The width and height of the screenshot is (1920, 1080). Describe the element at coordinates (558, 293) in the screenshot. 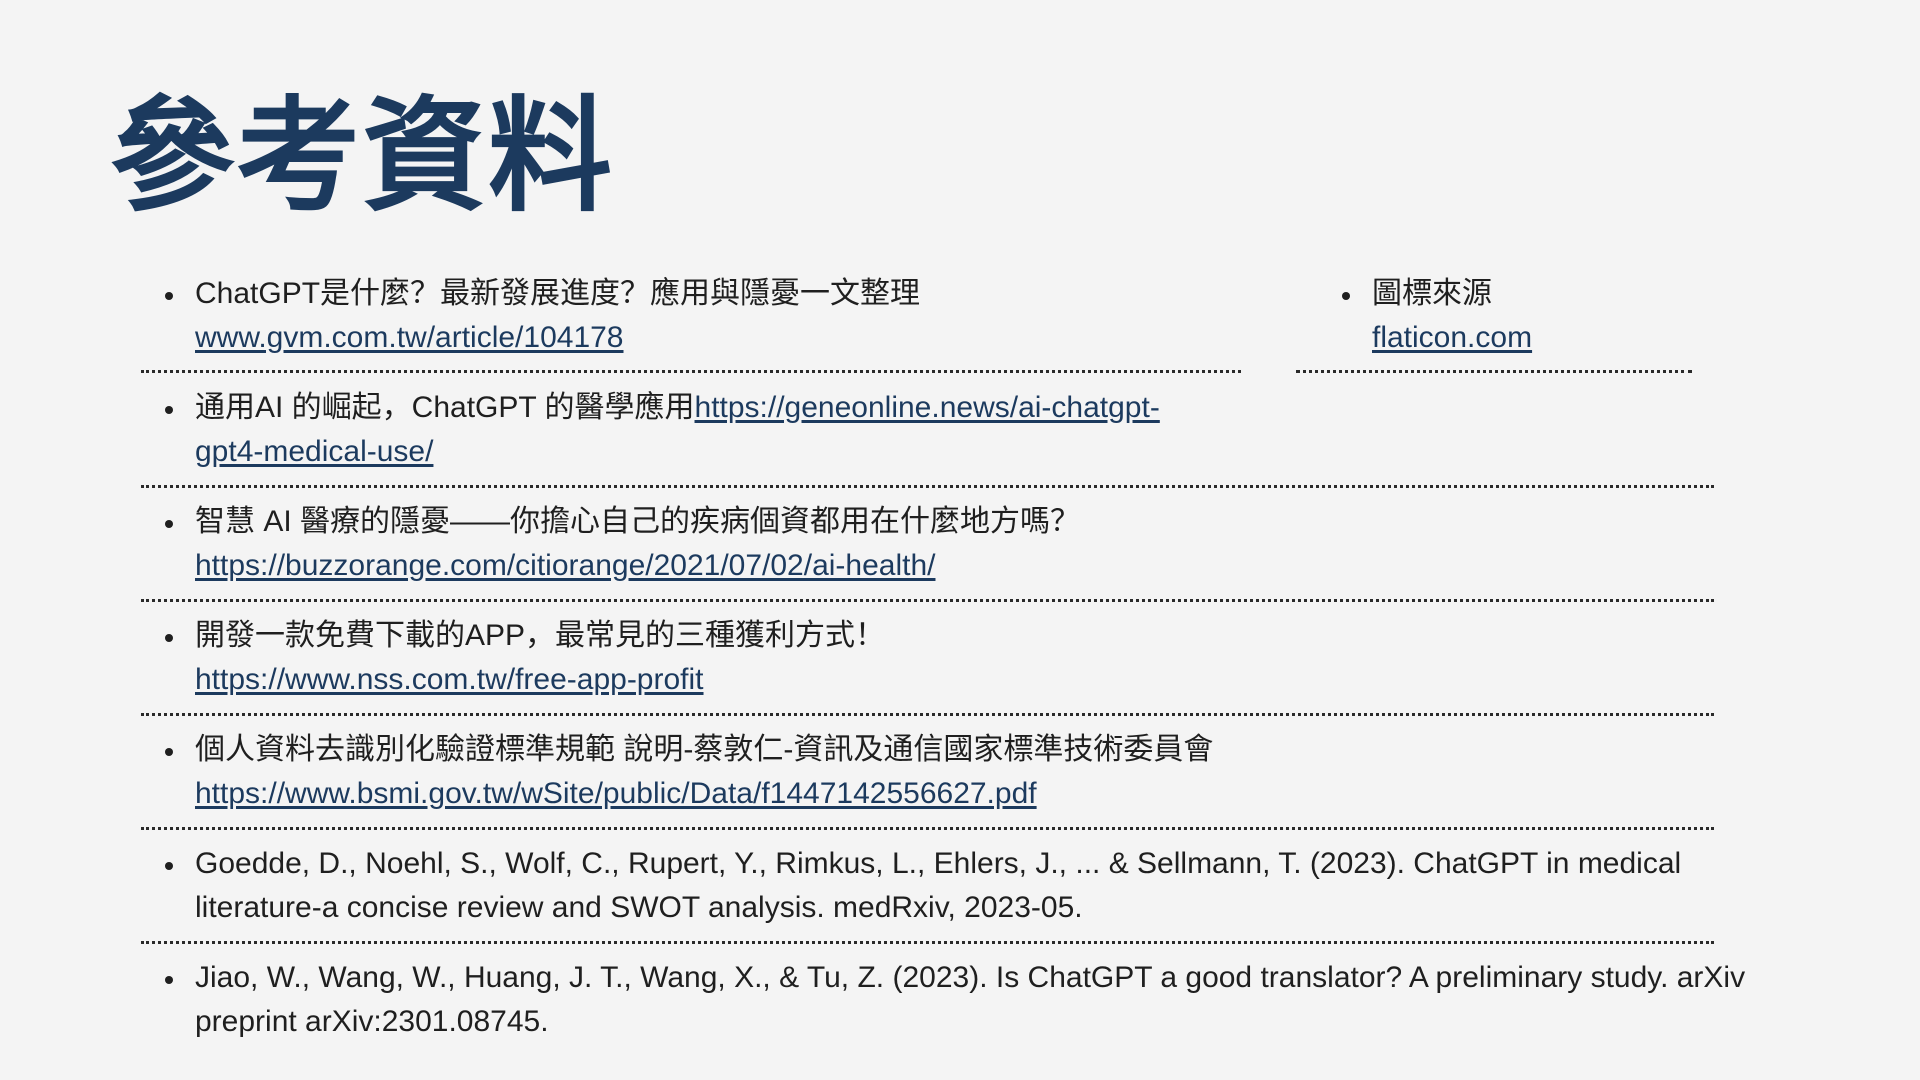

I see `reference-text: ChatGPT是什麼？最新發展進度？應用與隱憂一文整理` at that location.